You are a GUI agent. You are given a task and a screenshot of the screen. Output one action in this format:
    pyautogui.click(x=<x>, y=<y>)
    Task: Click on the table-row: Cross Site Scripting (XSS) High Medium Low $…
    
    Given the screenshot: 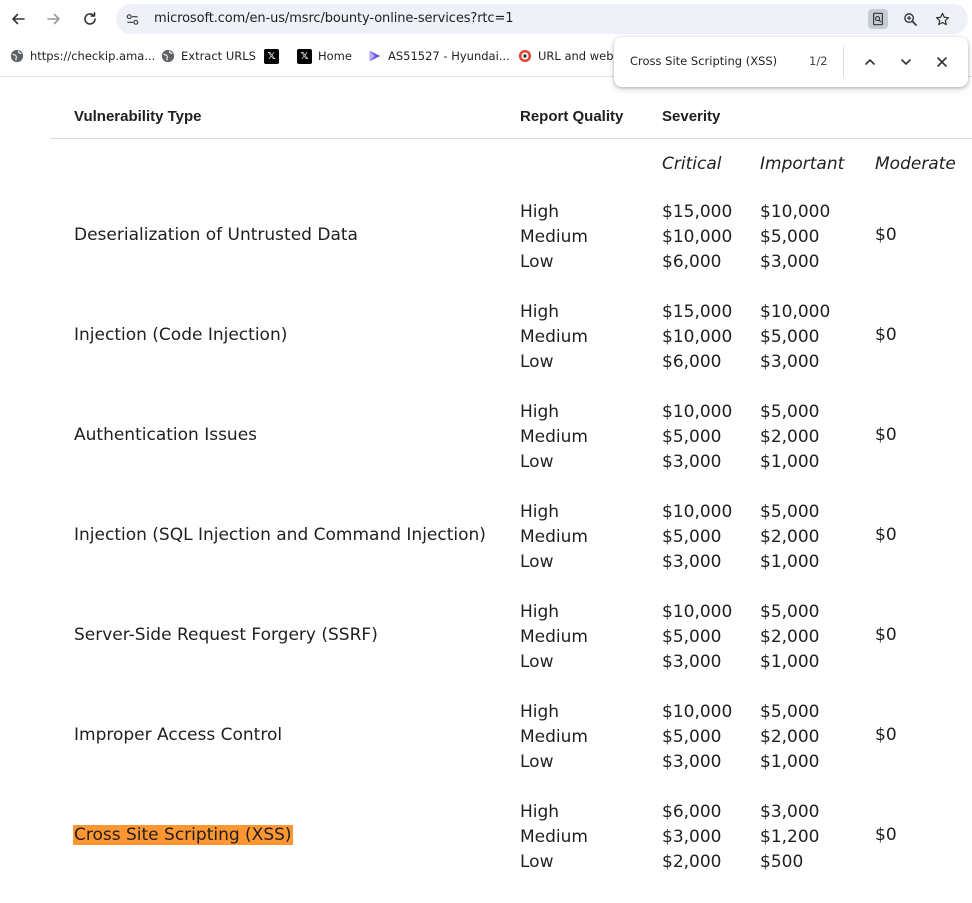 What is the action you would take?
    pyautogui.click(x=511, y=843)
    